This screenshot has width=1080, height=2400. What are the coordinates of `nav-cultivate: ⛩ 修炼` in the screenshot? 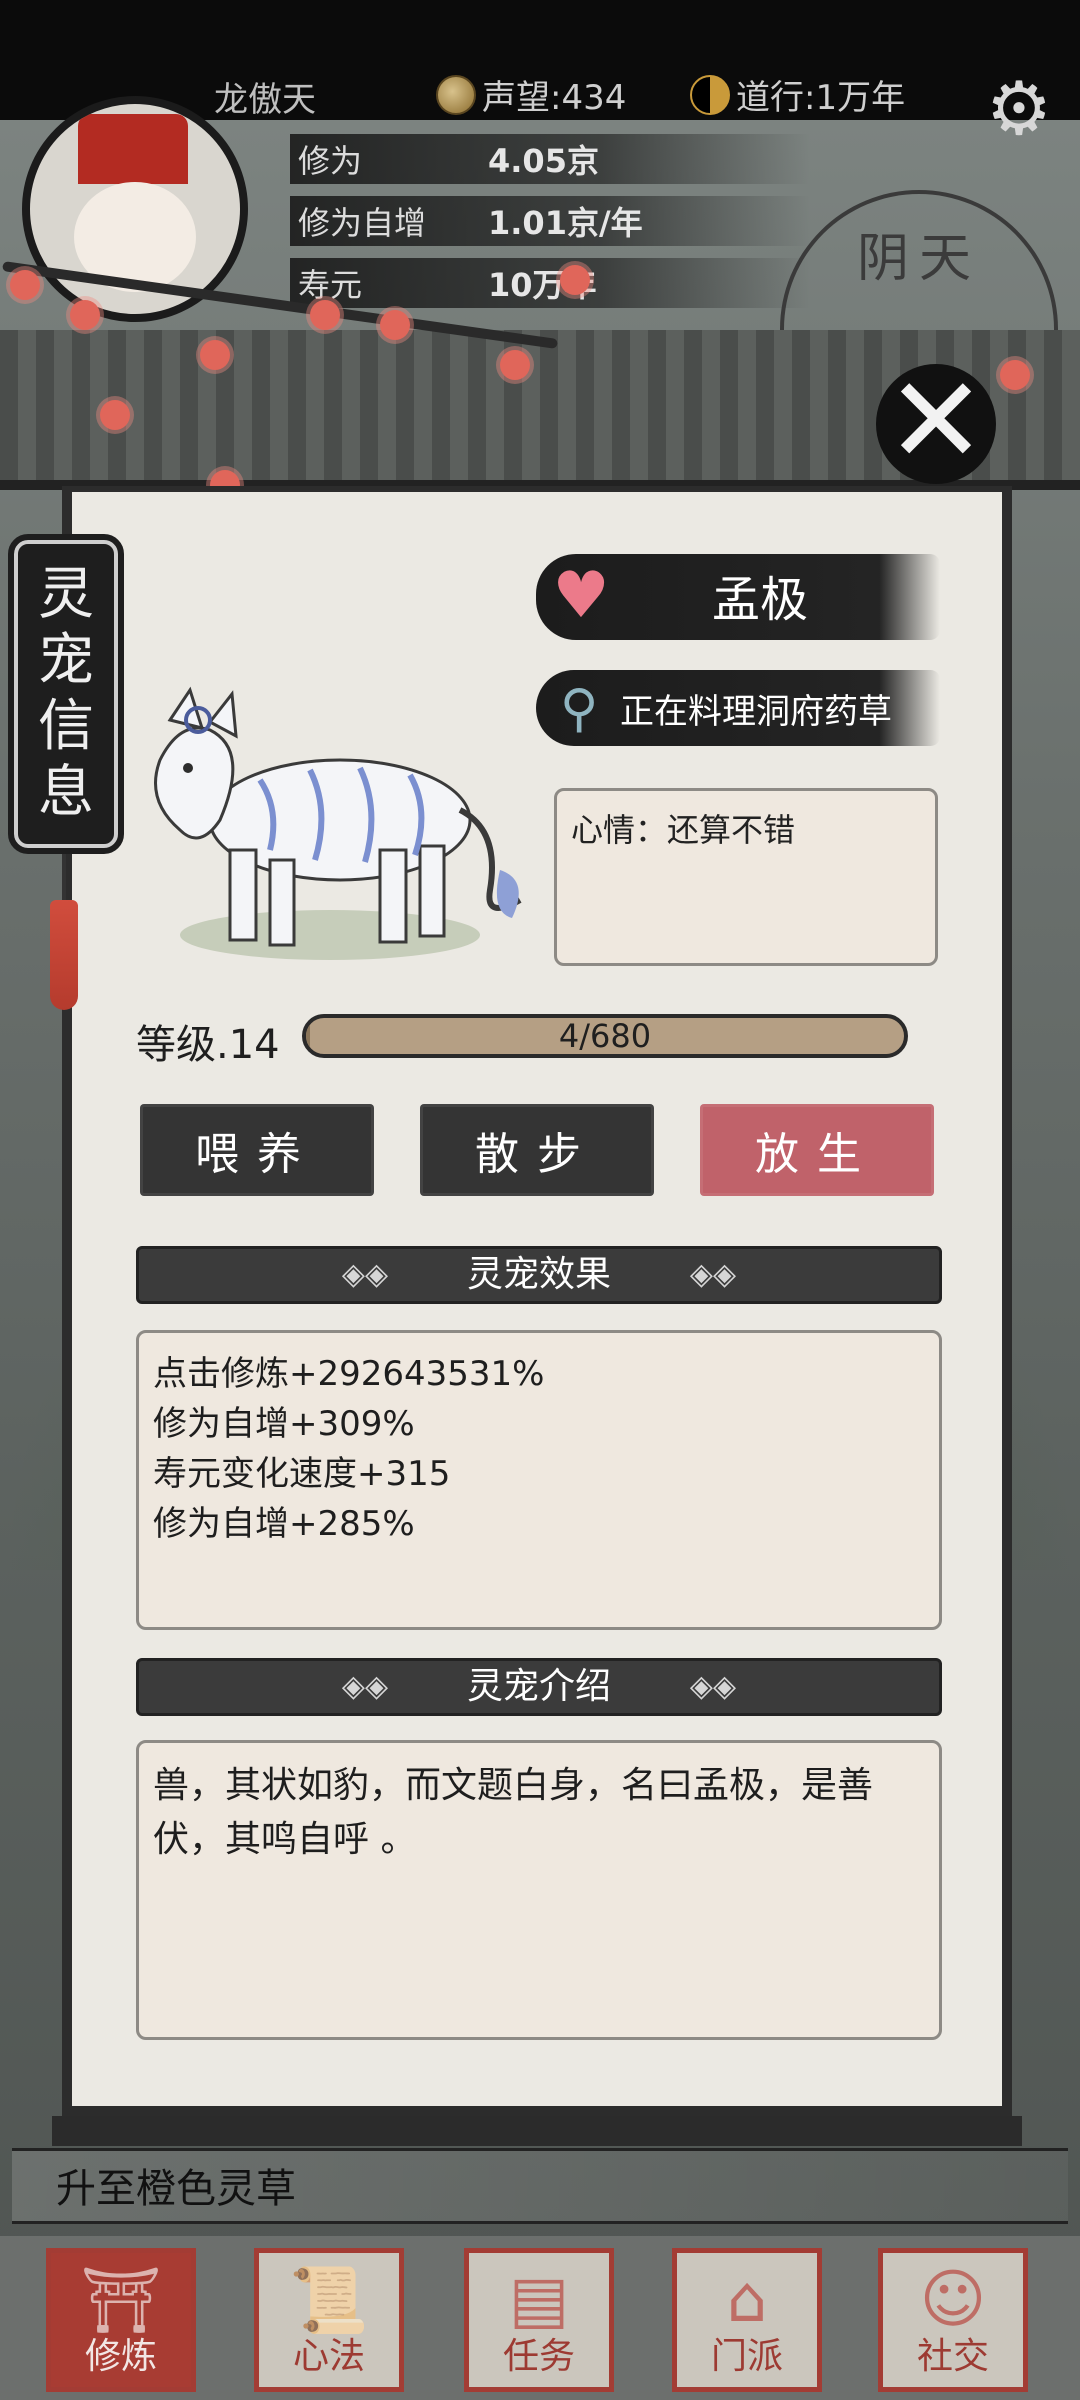 It's located at (121, 2320).